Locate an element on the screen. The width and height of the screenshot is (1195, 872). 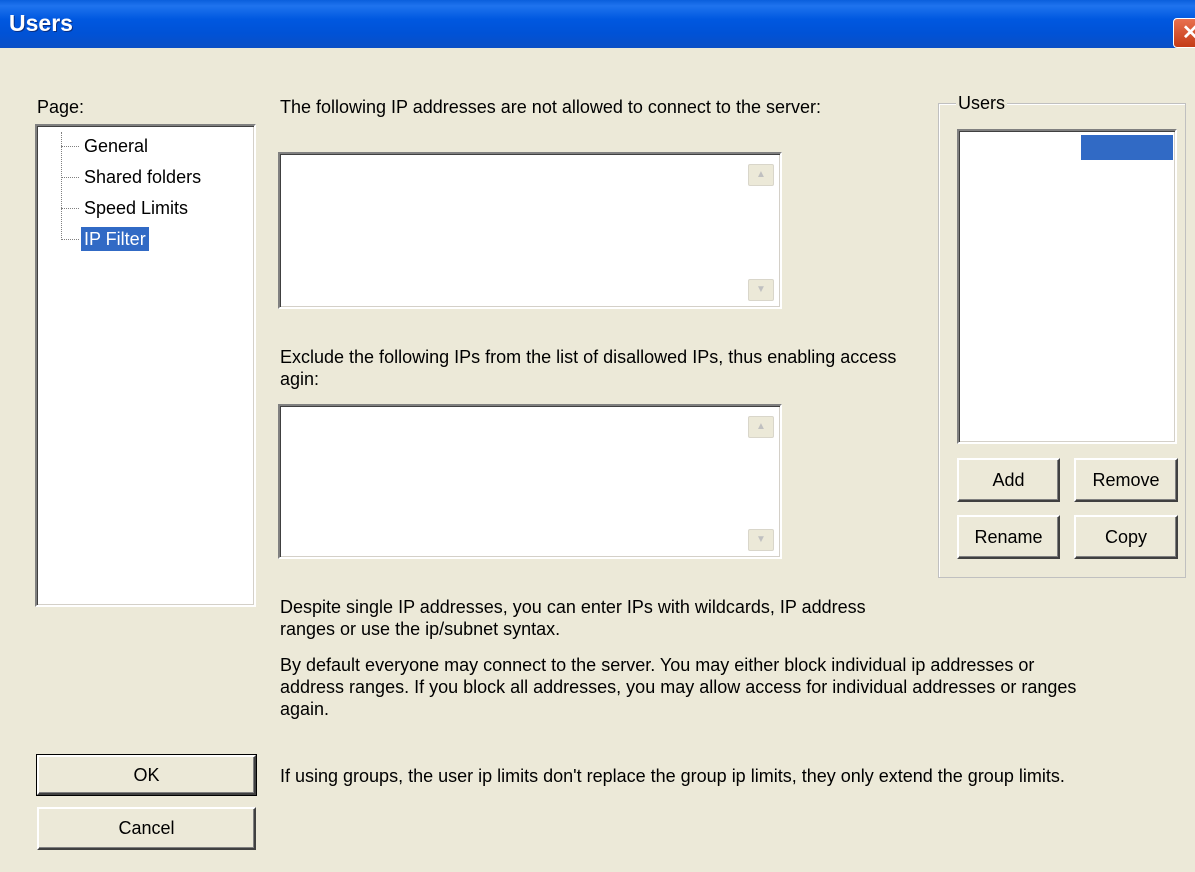
tree-item-speed-limits: Speed Limits is located at coordinates (136, 208).